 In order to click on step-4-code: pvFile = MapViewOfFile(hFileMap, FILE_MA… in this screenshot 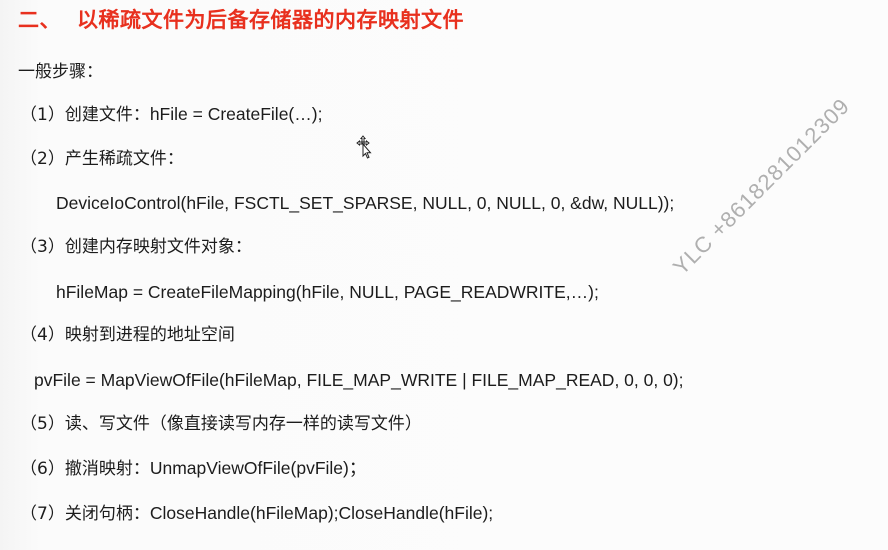, I will do `click(359, 380)`.